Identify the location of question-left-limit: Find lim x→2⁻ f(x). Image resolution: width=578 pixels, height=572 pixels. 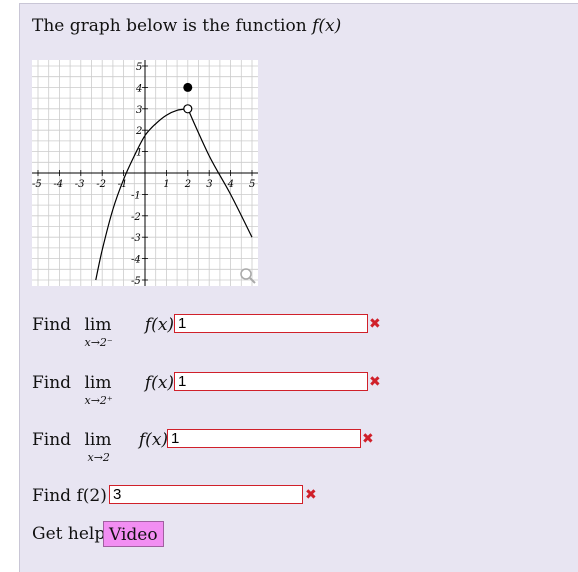
(103, 332).